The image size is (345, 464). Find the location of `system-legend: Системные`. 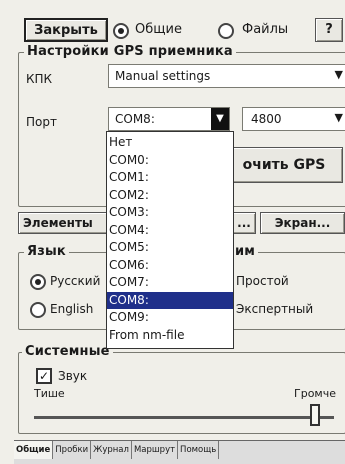

system-legend: Системные is located at coordinates (67, 351).